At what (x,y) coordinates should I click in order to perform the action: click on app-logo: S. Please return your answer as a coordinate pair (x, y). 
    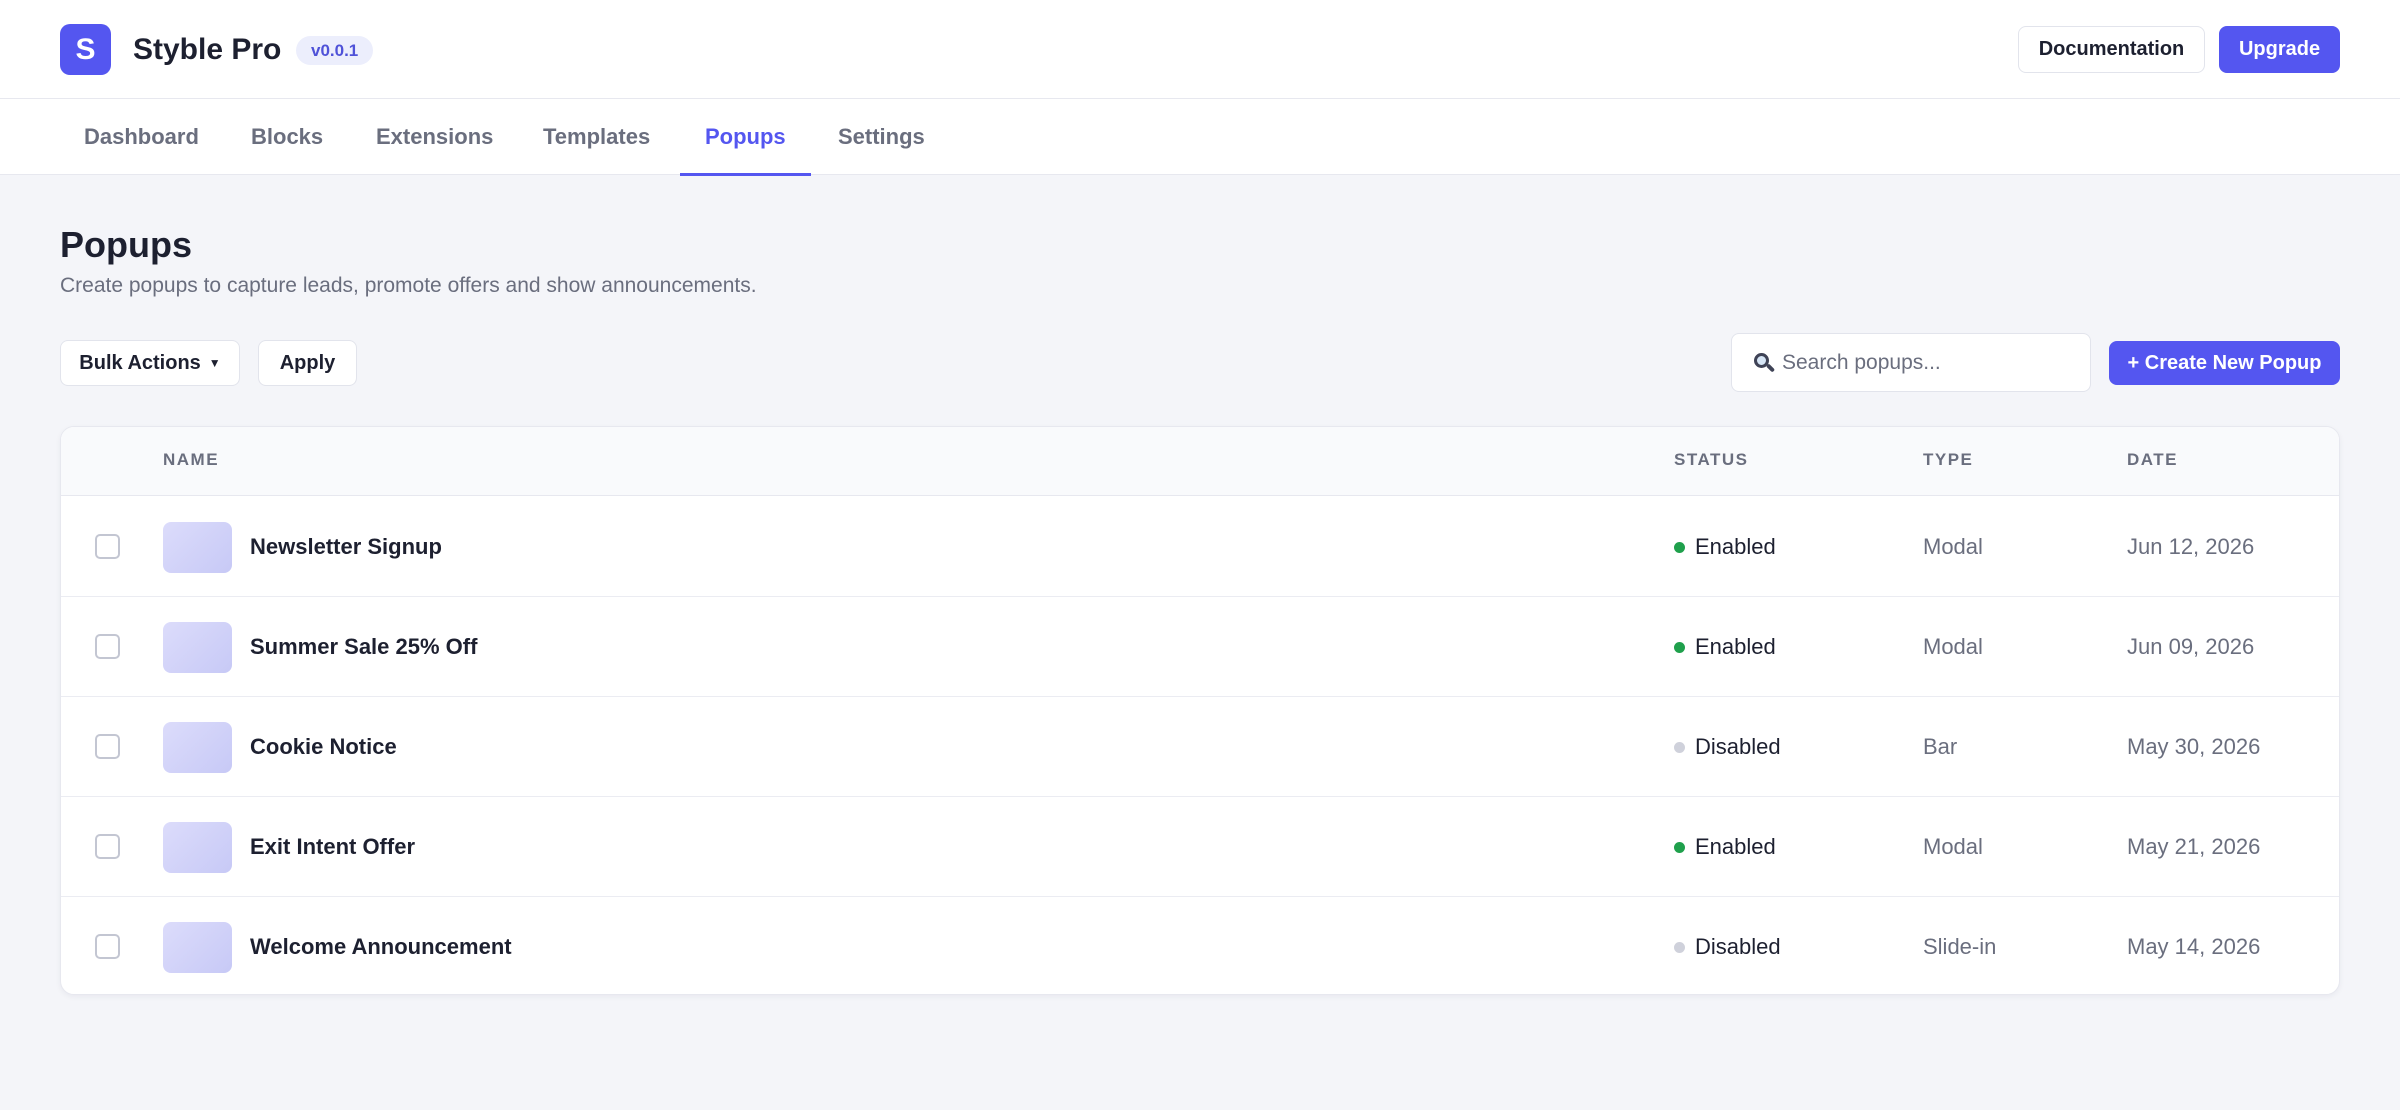
    Looking at the image, I should click on (85, 49).